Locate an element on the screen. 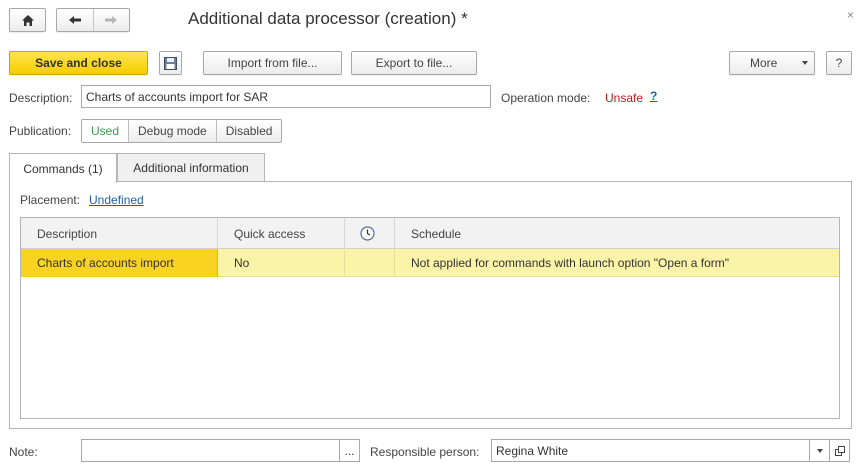 This screenshot has height=471, width=861. operation-mode-label: Operation mode: is located at coordinates (546, 98).